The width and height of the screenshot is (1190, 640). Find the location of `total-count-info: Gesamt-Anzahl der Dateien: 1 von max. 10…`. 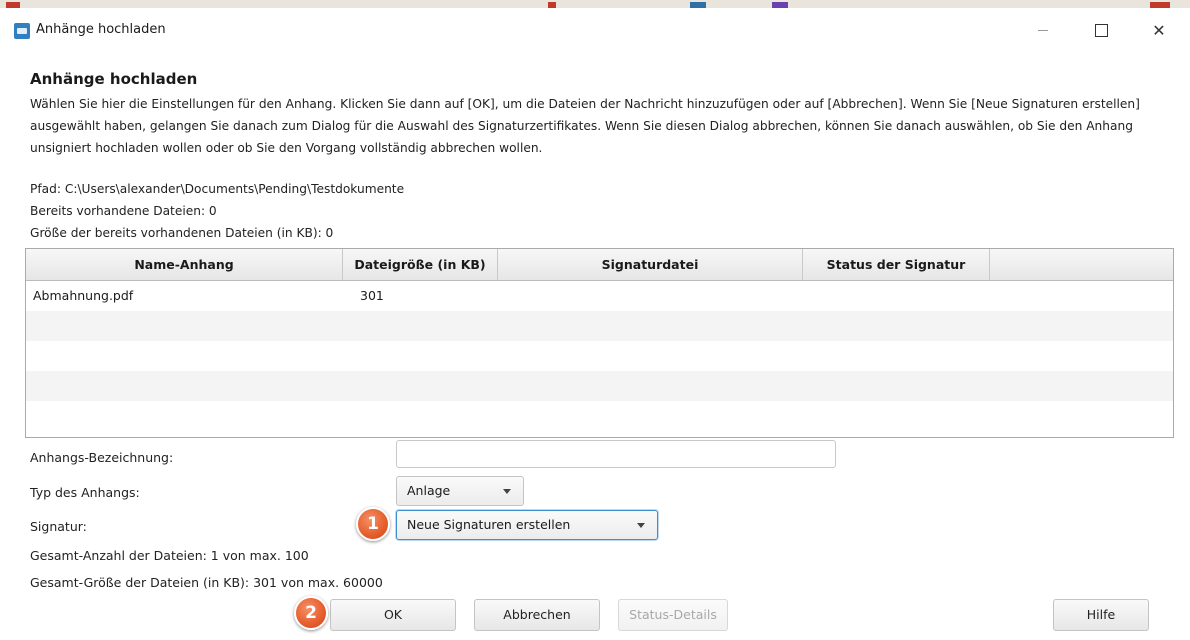

total-count-info: Gesamt-Anzahl der Dateien: 1 von max. 10… is located at coordinates (169, 555).